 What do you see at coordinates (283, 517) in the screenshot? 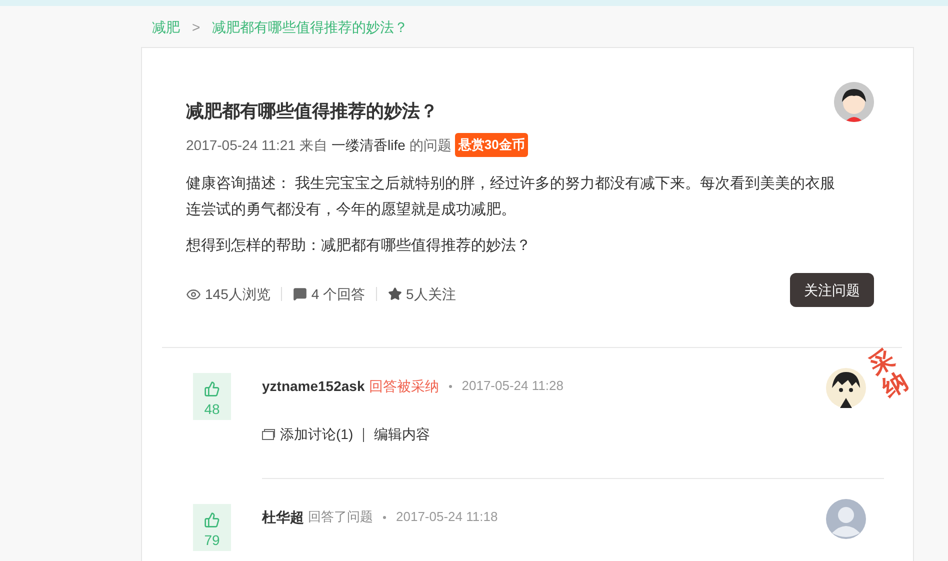
I see `answer-username: 杜华超` at bounding box center [283, 517].